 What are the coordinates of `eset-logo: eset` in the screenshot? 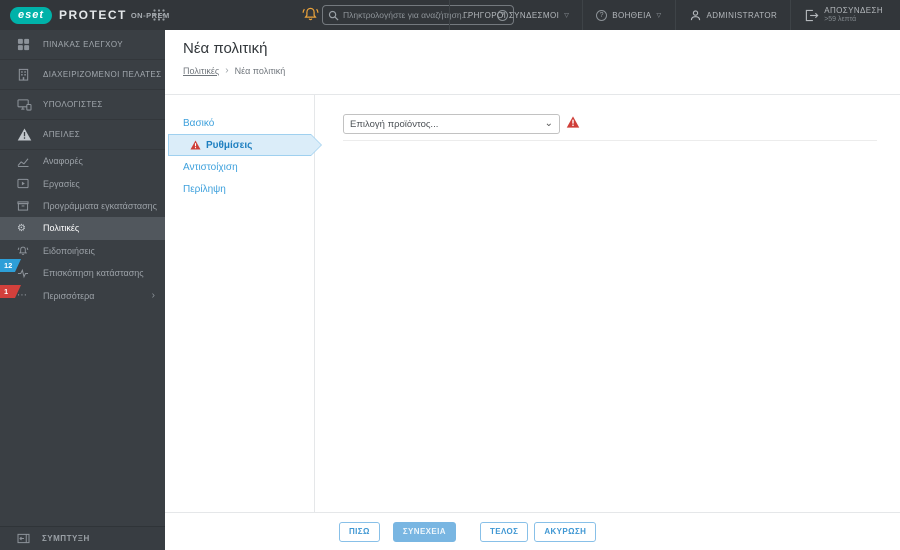 It's located at (31, 15).